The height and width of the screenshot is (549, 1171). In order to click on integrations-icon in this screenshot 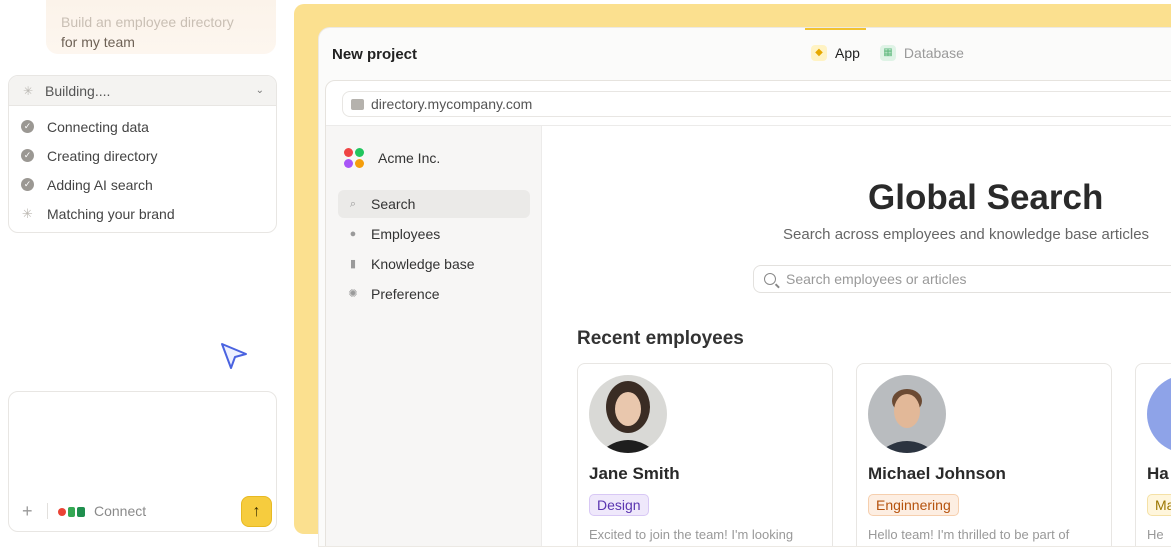, I will do `click(72, 512)`.